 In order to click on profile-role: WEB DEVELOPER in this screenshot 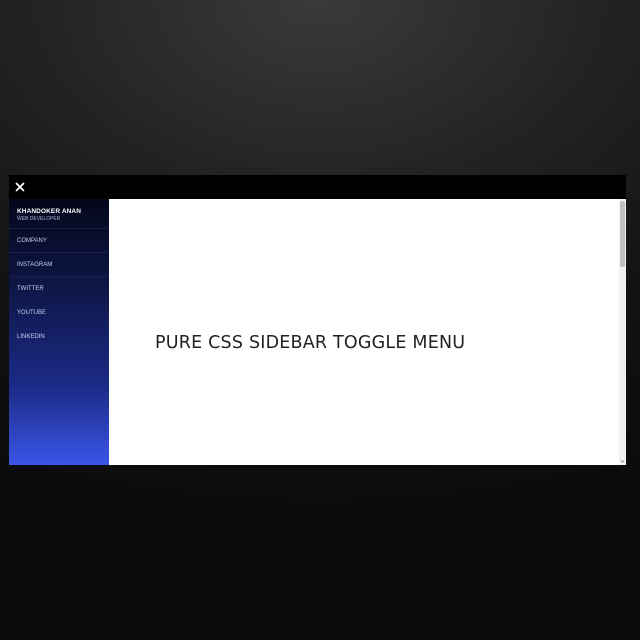, I will do `click(39, 219)`.